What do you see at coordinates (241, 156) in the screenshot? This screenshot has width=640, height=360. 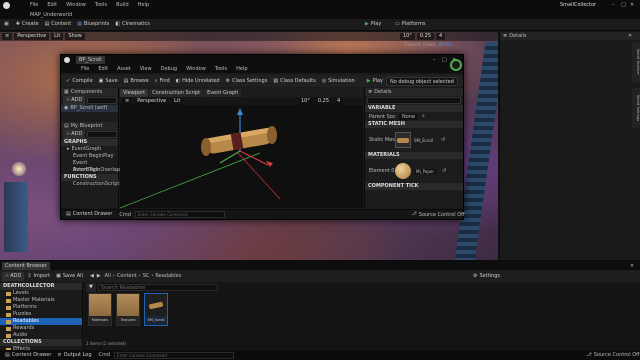 I see `bp-viewport-scene` at bounding box center [241, 156].